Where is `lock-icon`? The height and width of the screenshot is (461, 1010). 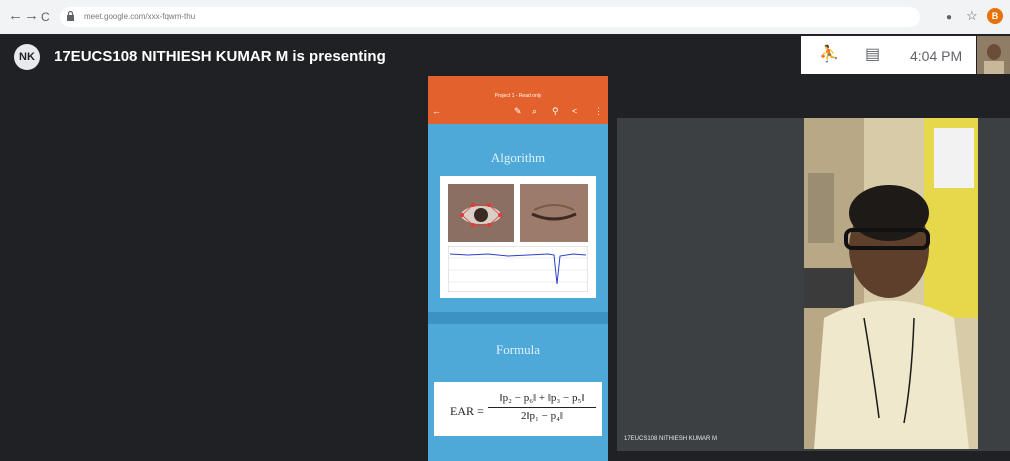 lock-icon is located at coordinates (70, 16).